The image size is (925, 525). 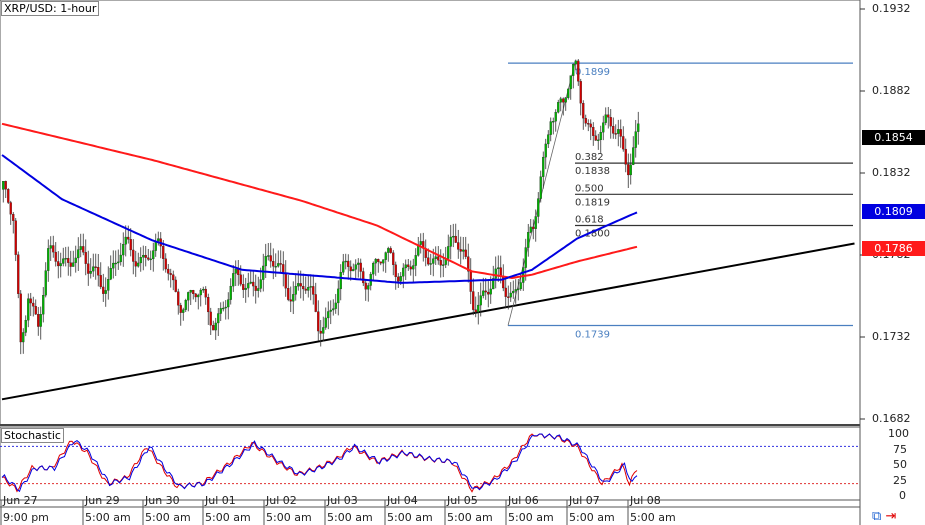 I want to click on stochastic-signal-line, so click(x=319, y=463).